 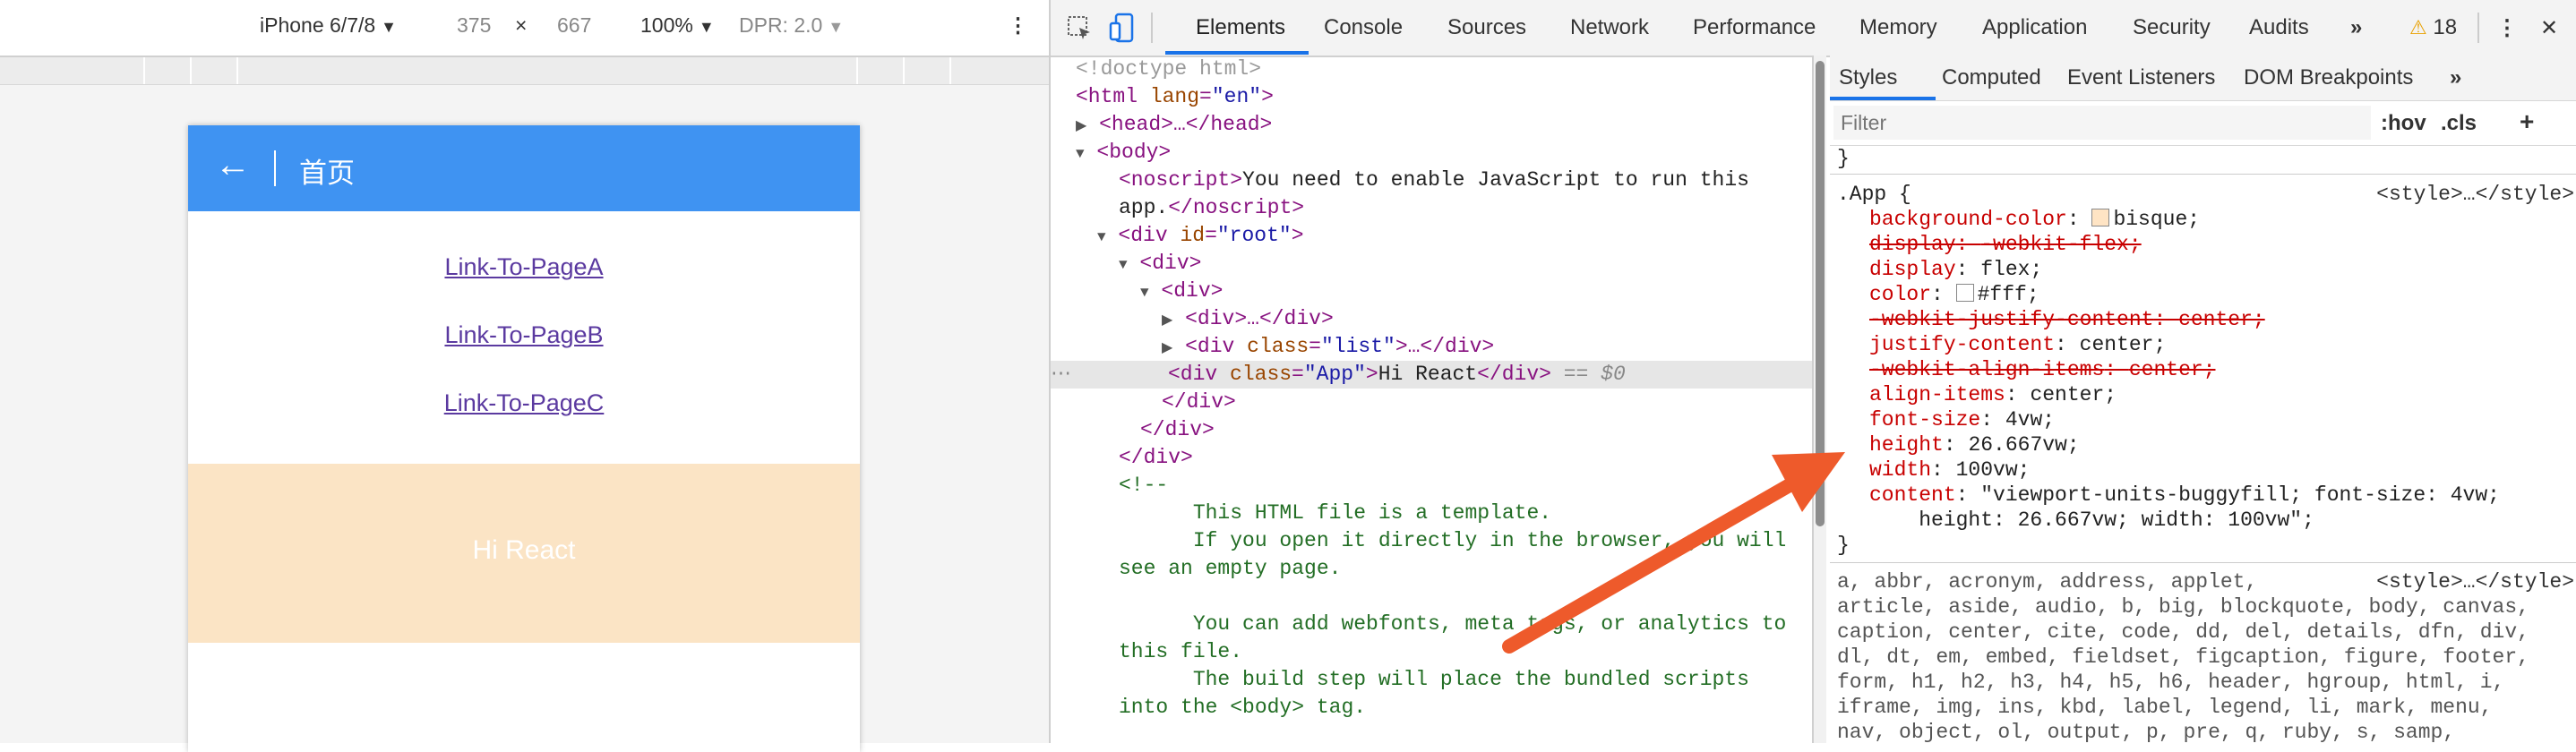 I want to click on prop-value: center;, so click(x=2172, y=369).